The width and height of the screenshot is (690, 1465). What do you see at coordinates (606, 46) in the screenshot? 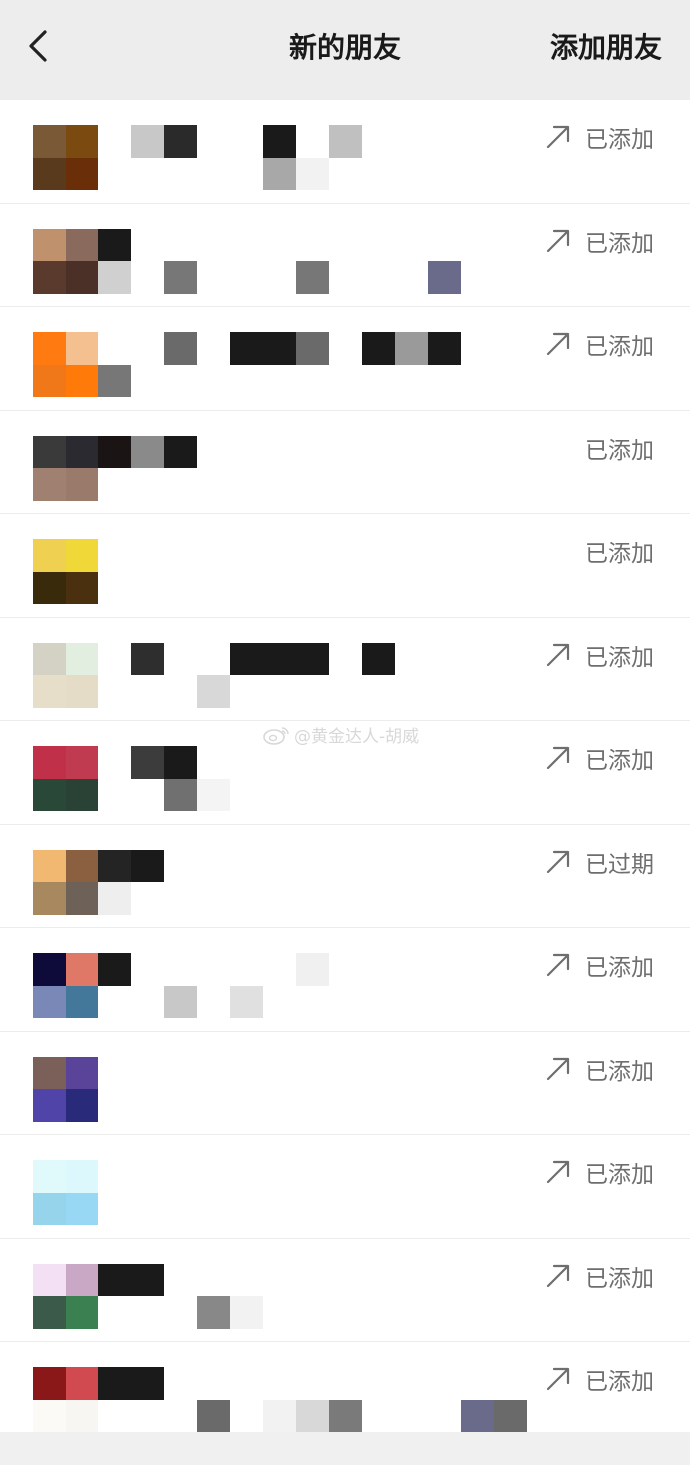
I see `add-friend-button: 添加朋友` at bounding box center [606, 46].